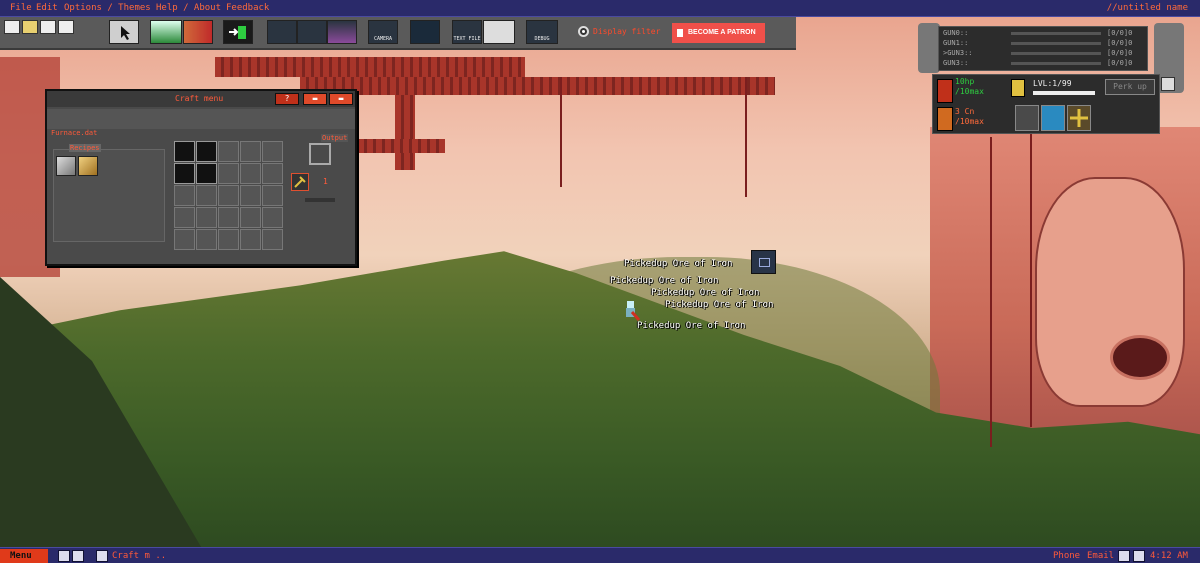 This screenshot has width=1200, height=563. What do you see at coordinates (315, 99) in the screenshot?
I see `minimize-button: ▬` at bounding box center [315, 99].